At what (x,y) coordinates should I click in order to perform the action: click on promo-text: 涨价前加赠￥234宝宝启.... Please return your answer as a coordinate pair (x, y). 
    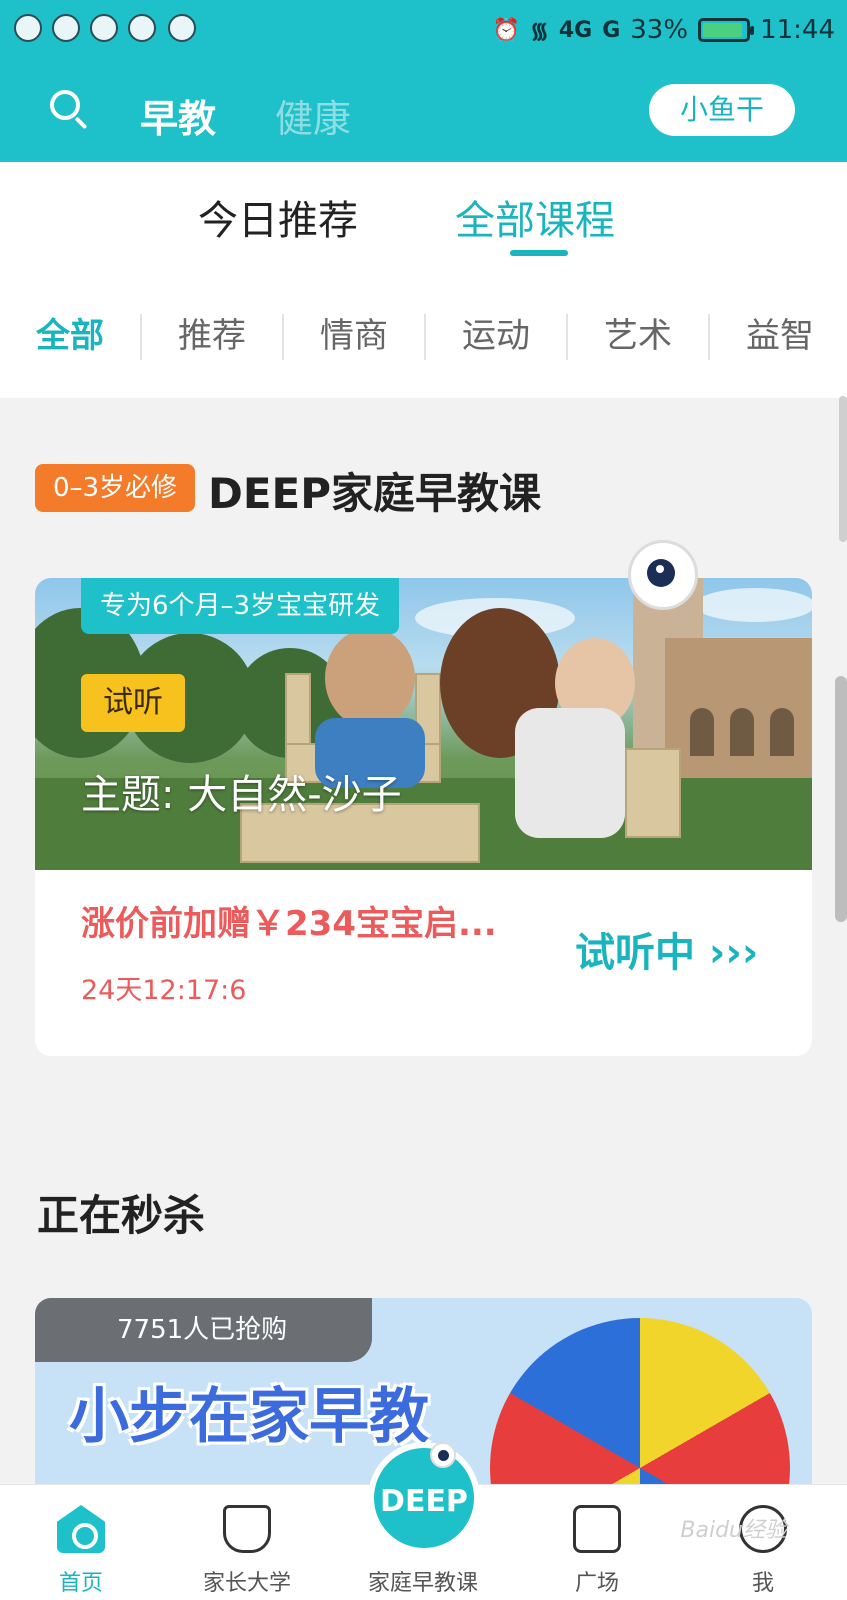
    Looking at the image, I should click on (289, 924).